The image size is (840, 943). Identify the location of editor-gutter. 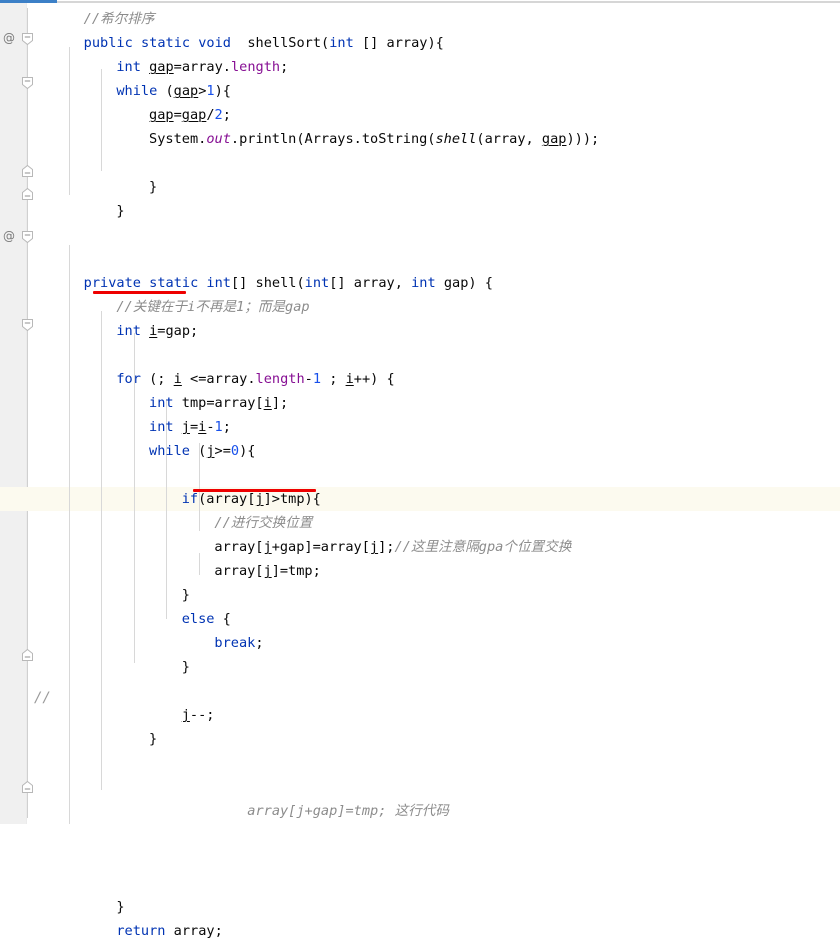
(13, 413).